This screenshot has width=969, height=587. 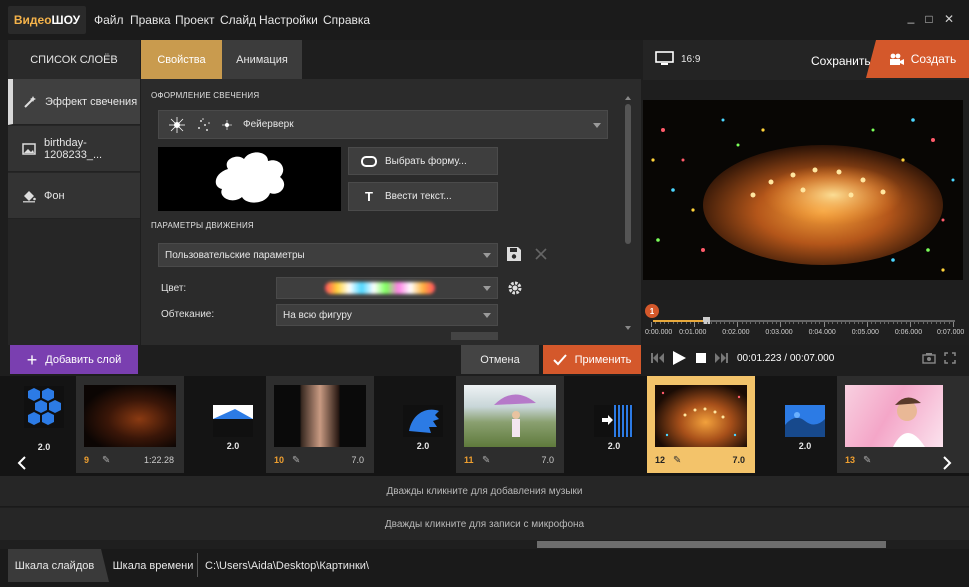 What do you see at coordinates (474, 336) in the screenshot?
I see `clipped-dropdown` at bounding box center [474, 336].